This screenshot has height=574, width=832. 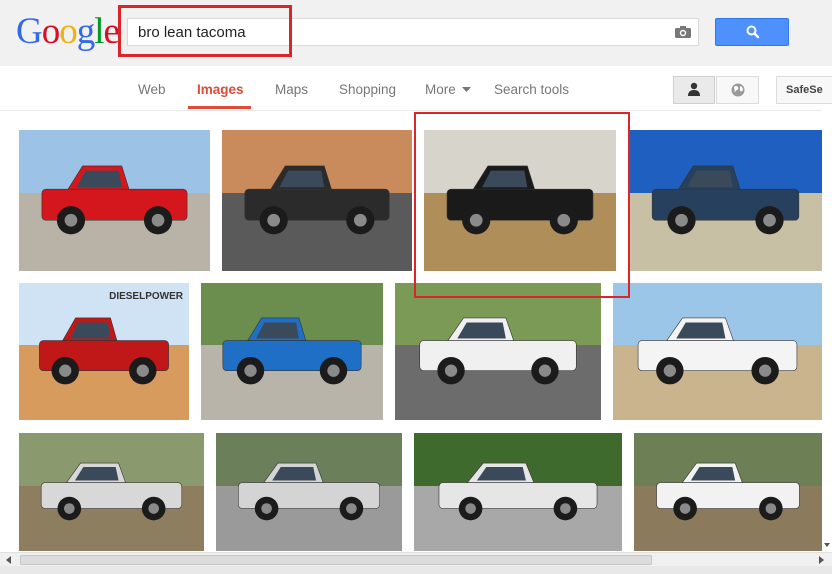 I want to click on tab-more: More, so click(x=448, y=89).